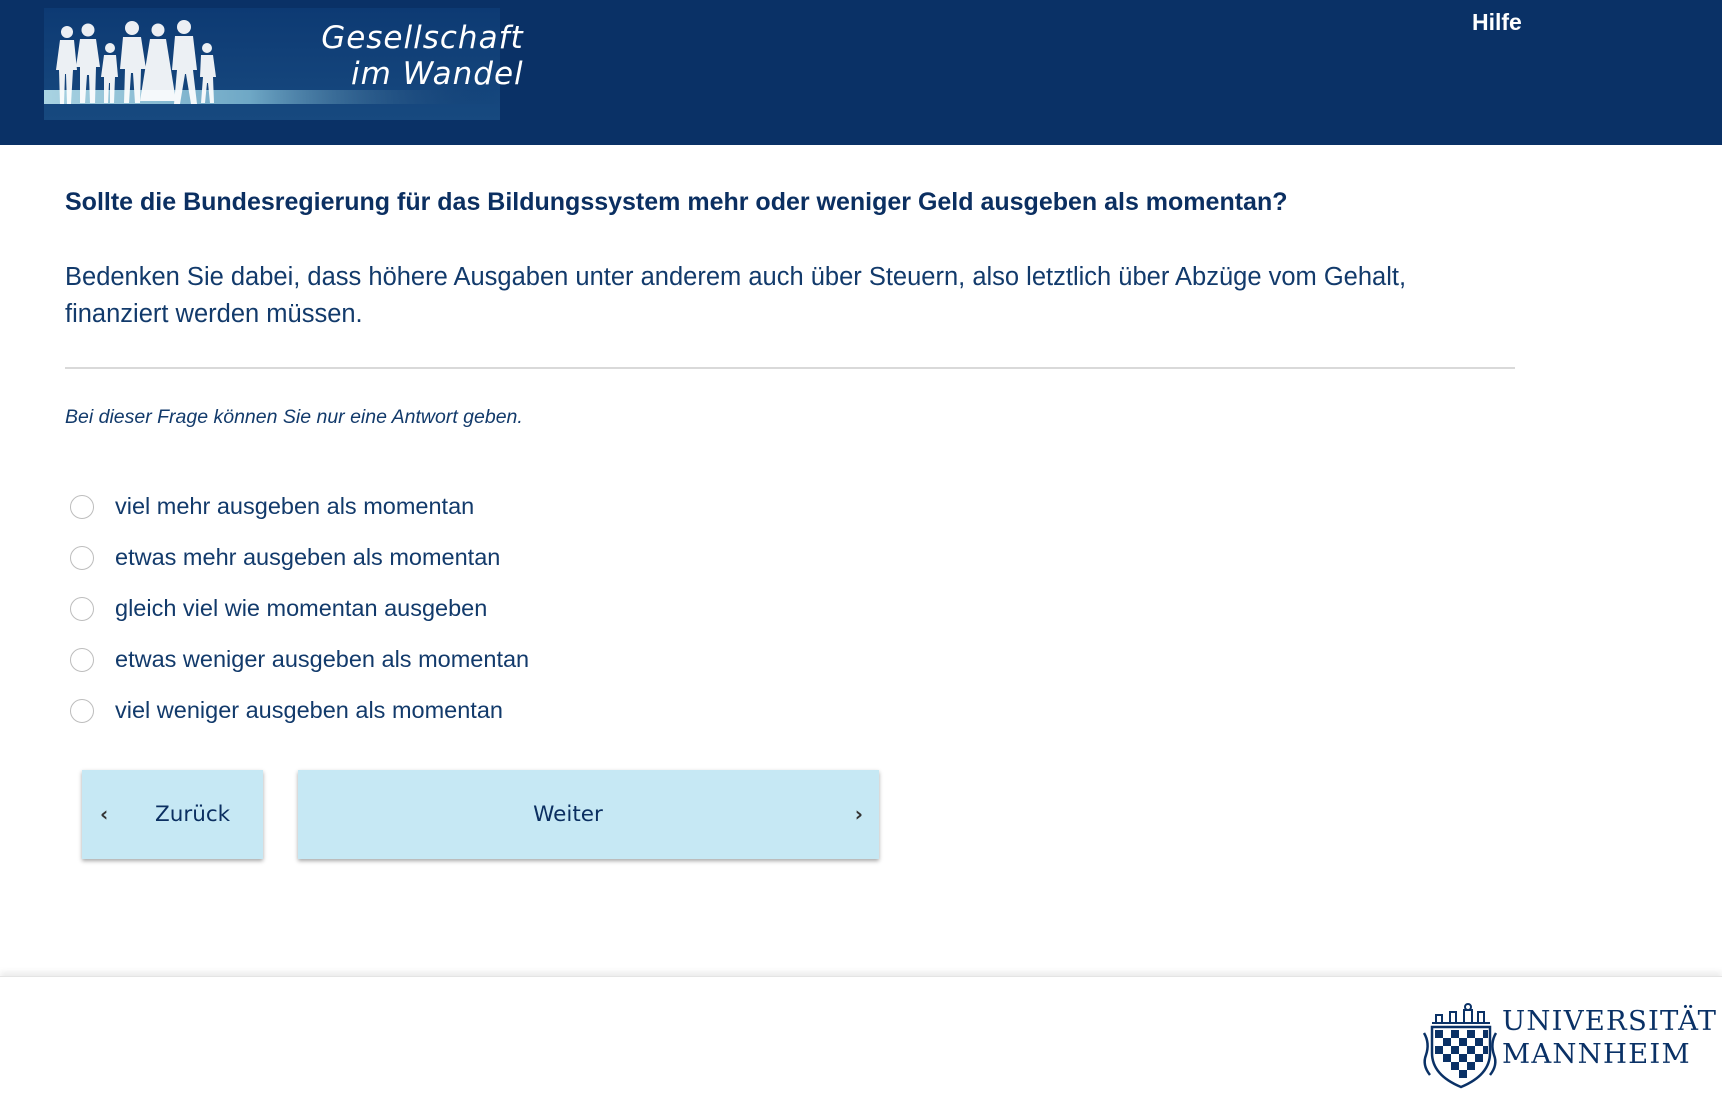 Image resolution: width=1722 pixels, height=1105 pixels. I want to click on university-name: UNIVERSITÄT MANNHEIM, so click(1609, 1038).